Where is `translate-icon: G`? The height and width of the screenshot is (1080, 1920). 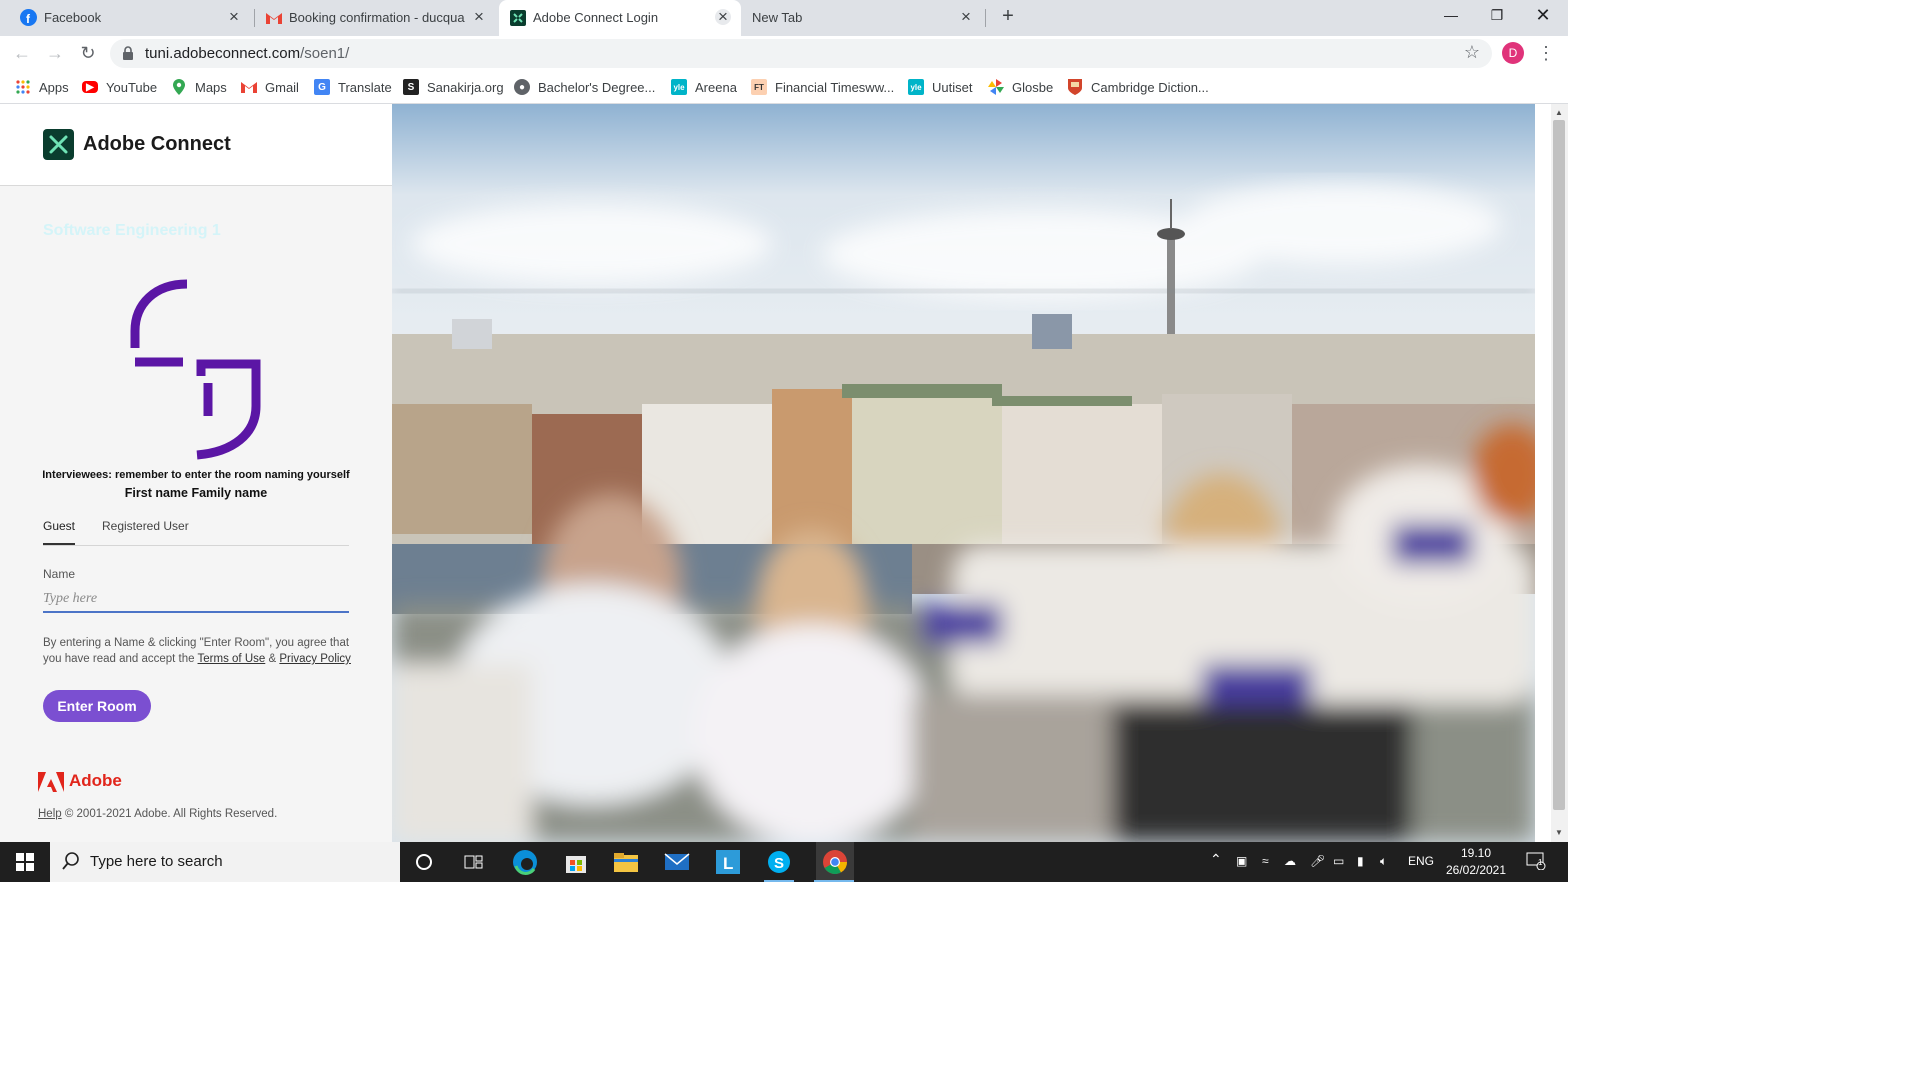
translate-icon: G is located at coordinates (322, 87).